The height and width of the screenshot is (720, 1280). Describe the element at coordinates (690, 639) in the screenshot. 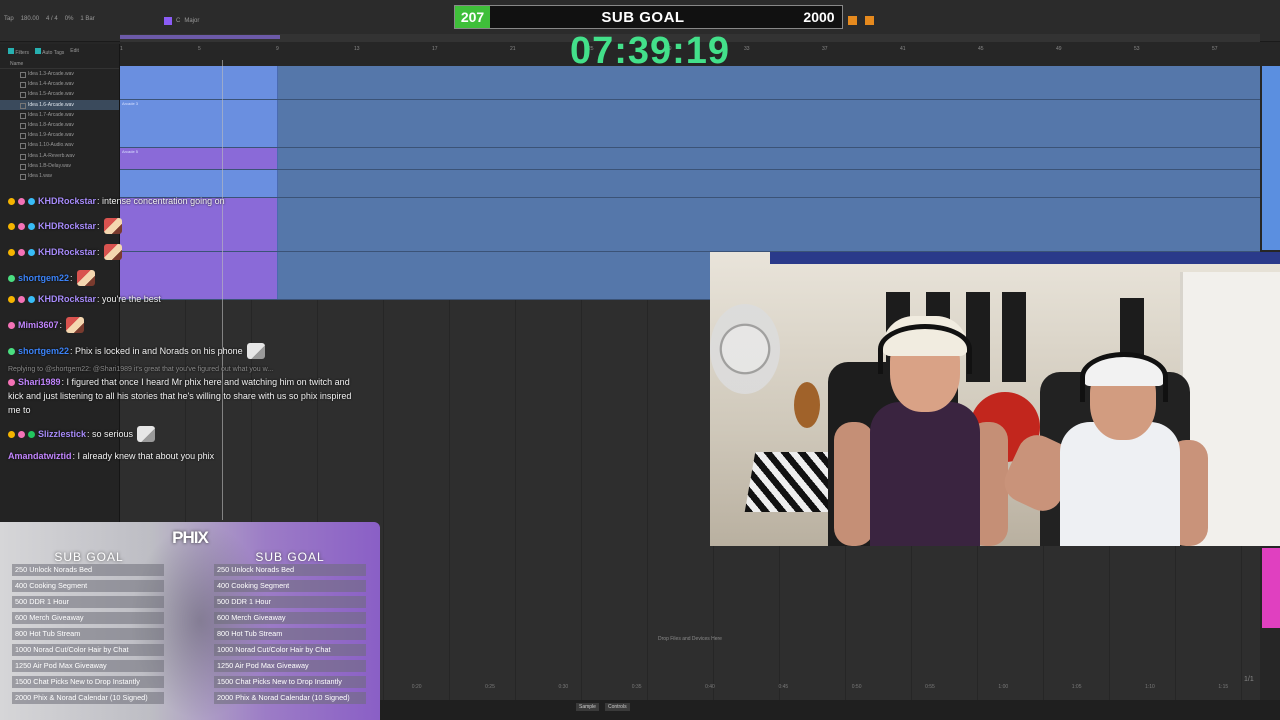

I see `drop-zone-hint: Drop Files and Devices Here` at that location.